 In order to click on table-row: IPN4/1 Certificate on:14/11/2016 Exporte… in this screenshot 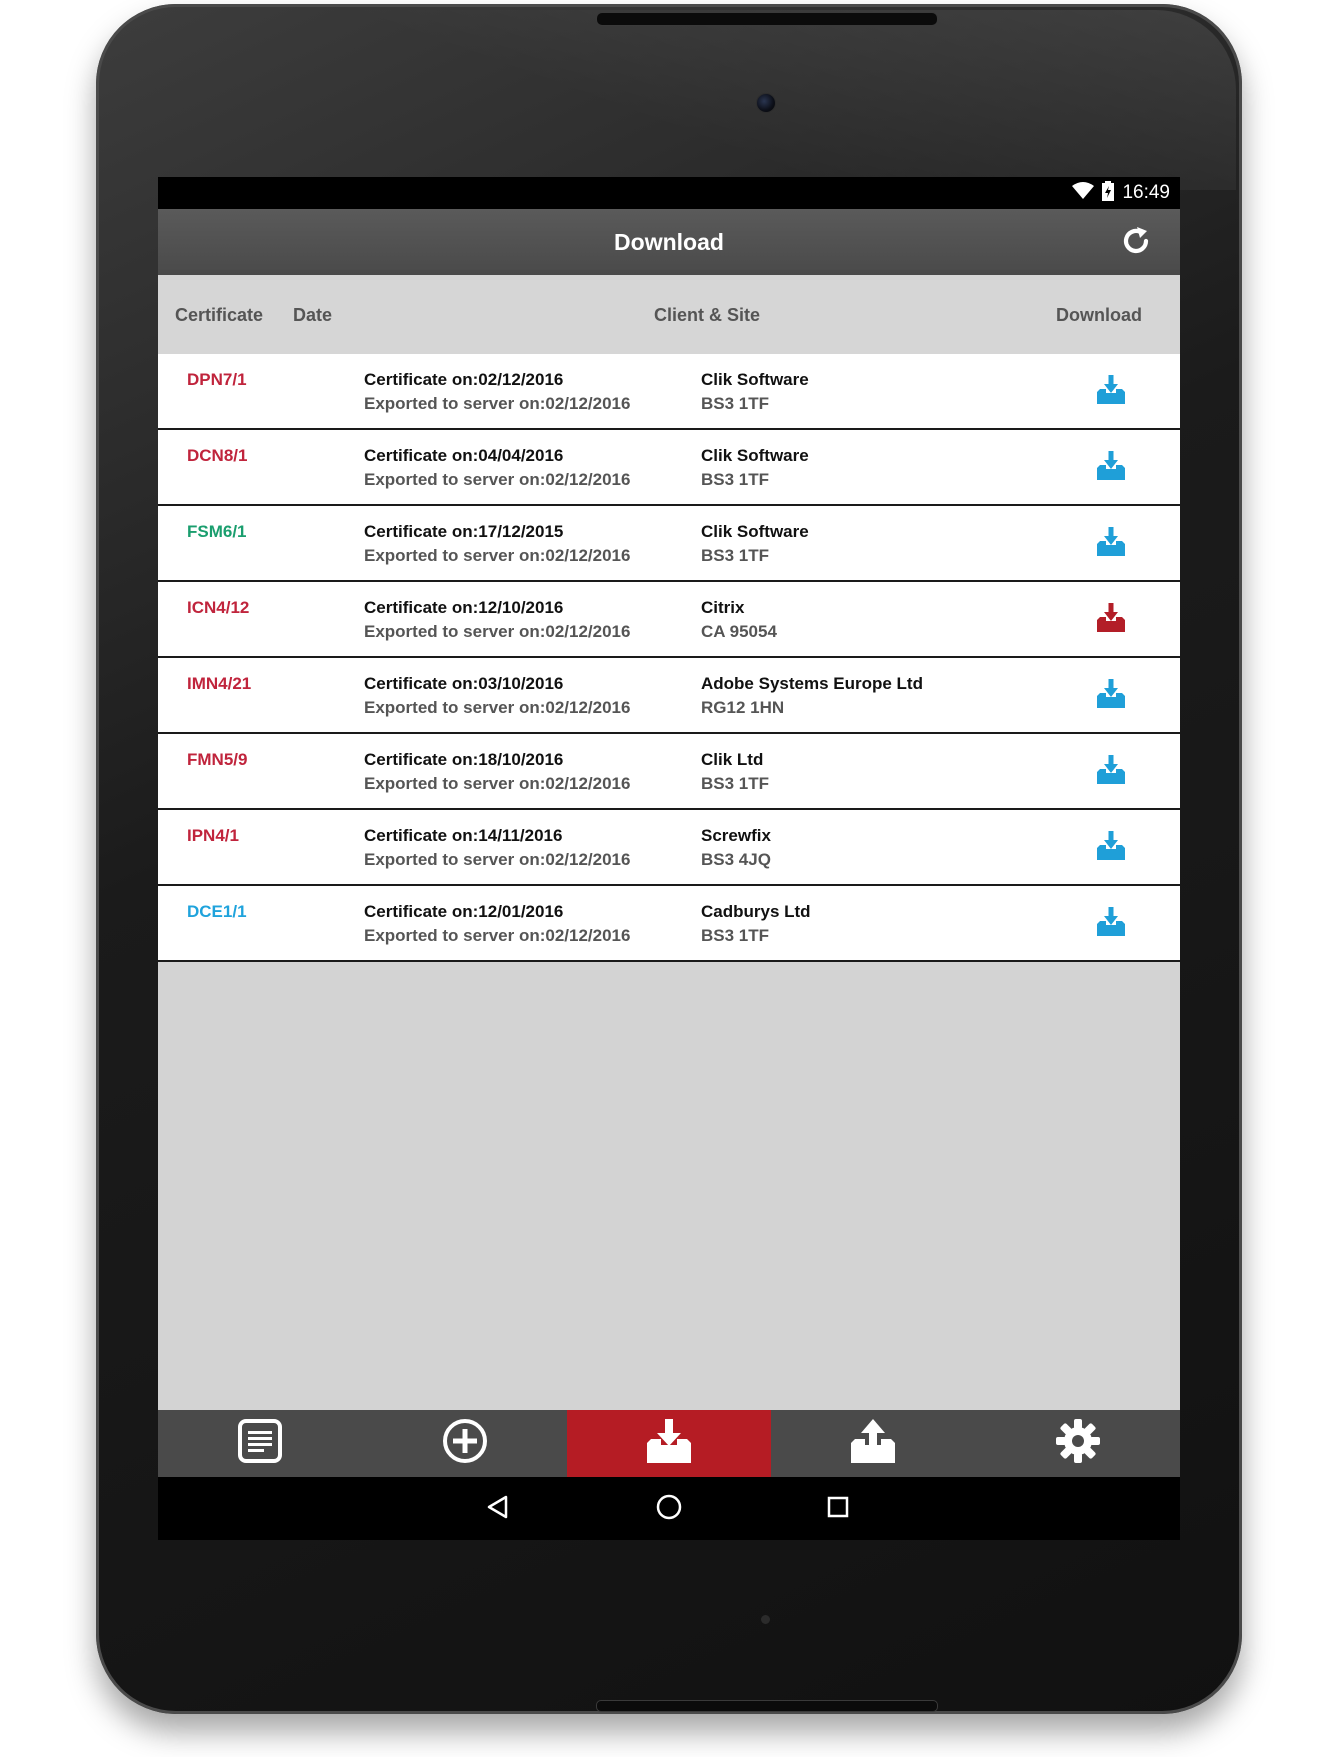, I will do `click(669, 848)`.